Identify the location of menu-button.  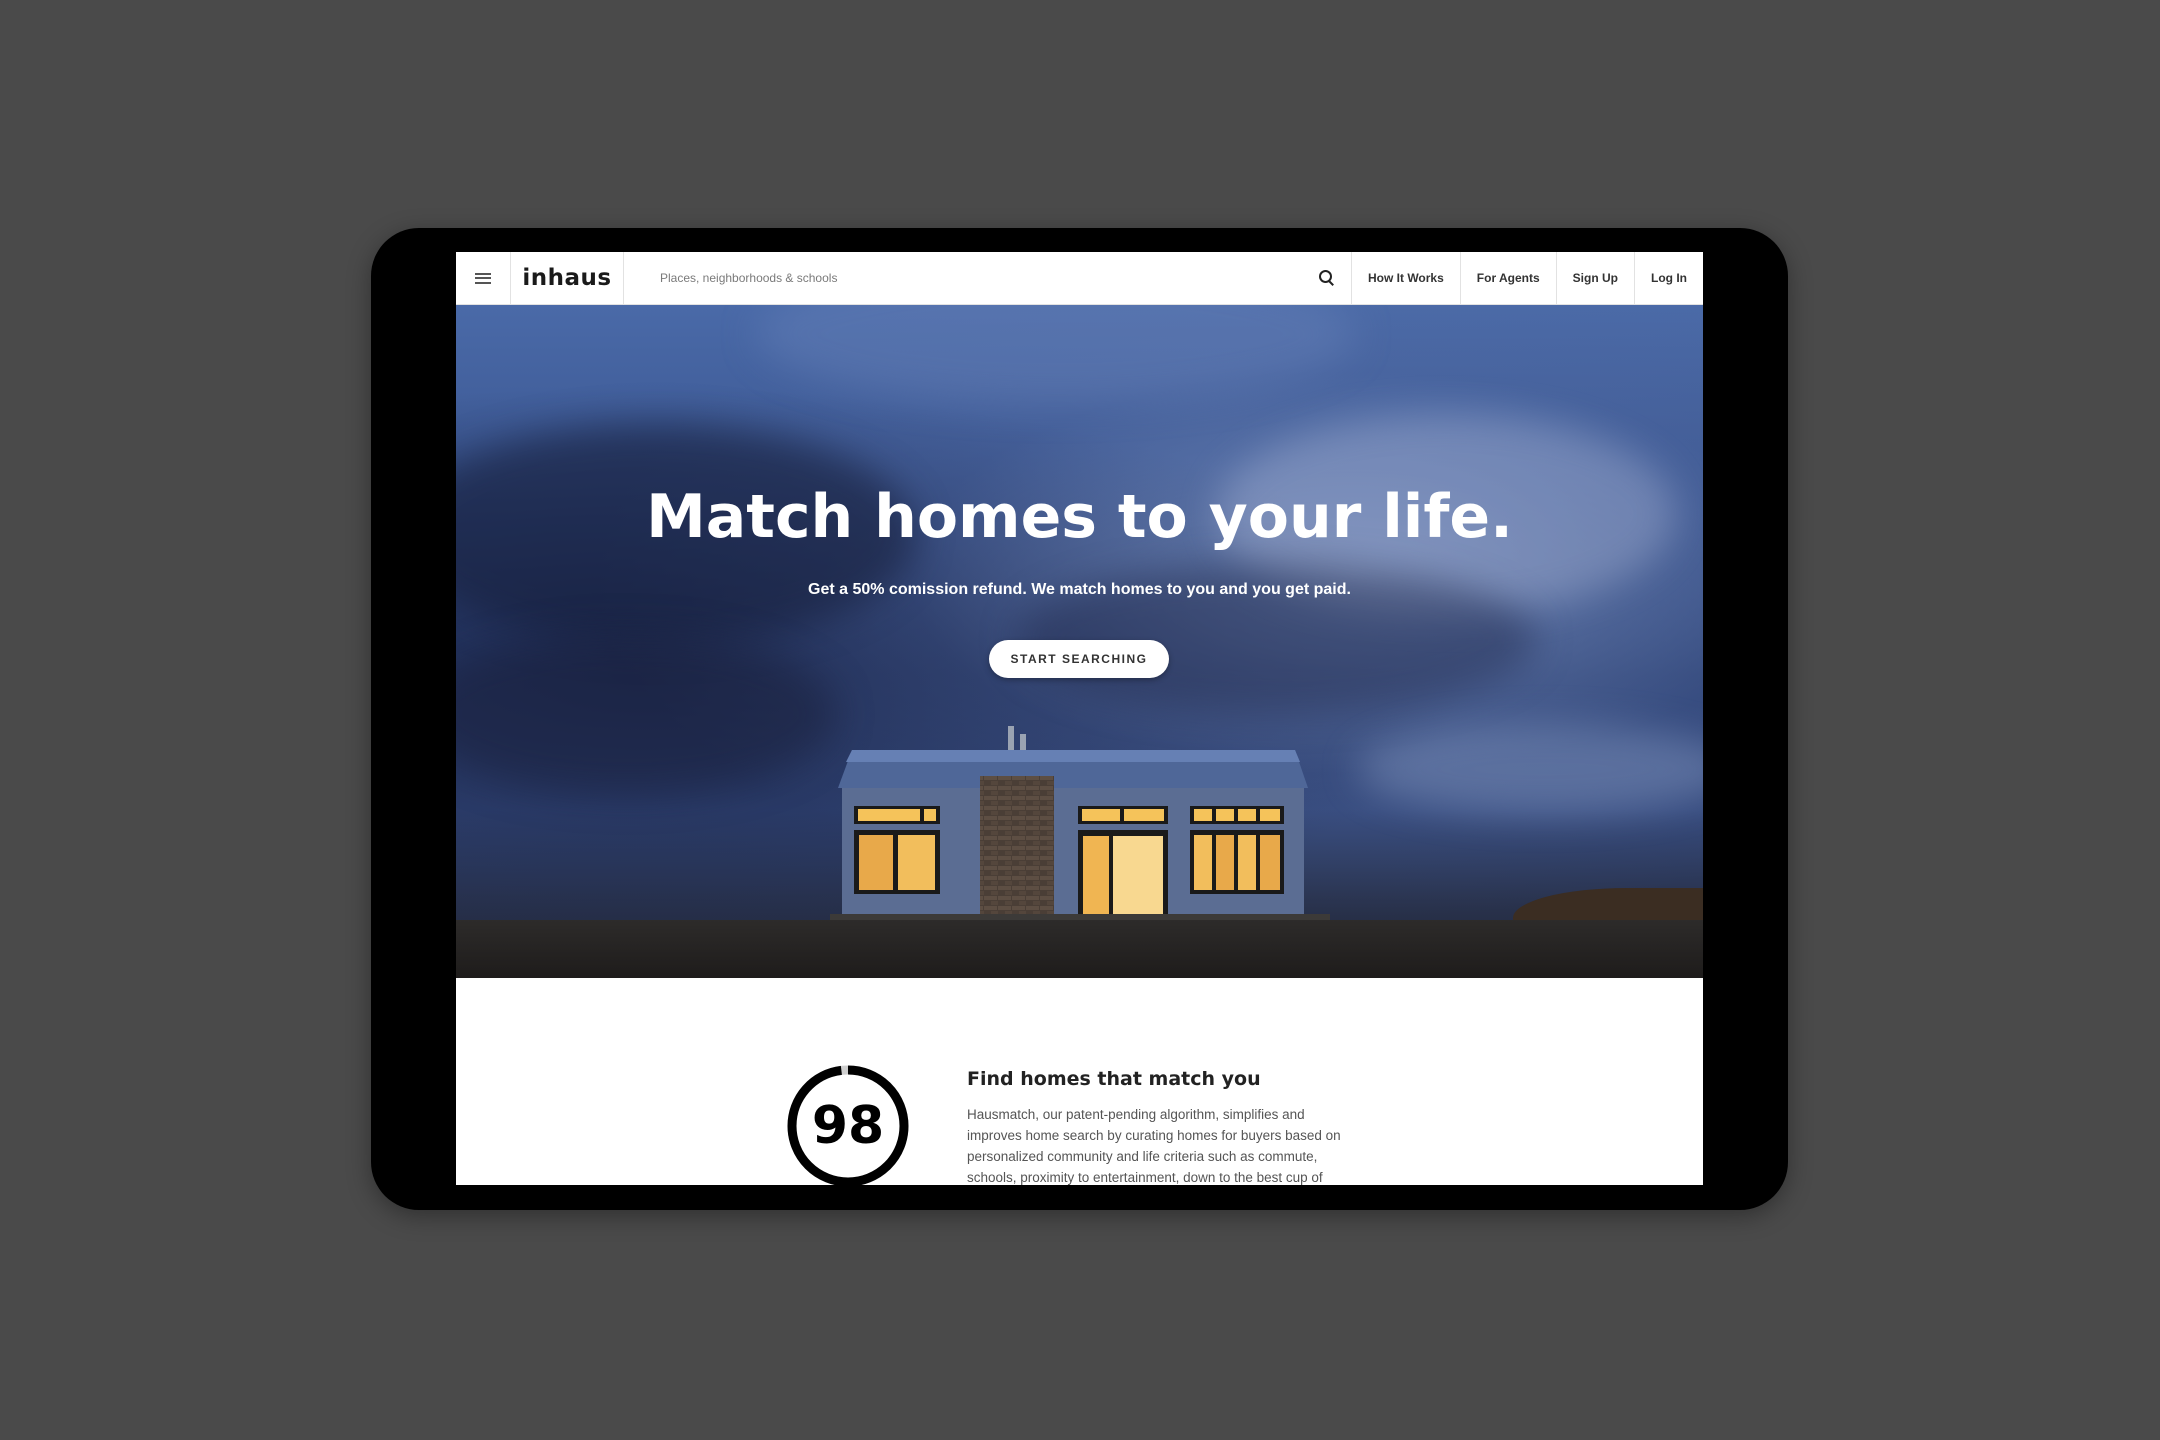
(483, 278).